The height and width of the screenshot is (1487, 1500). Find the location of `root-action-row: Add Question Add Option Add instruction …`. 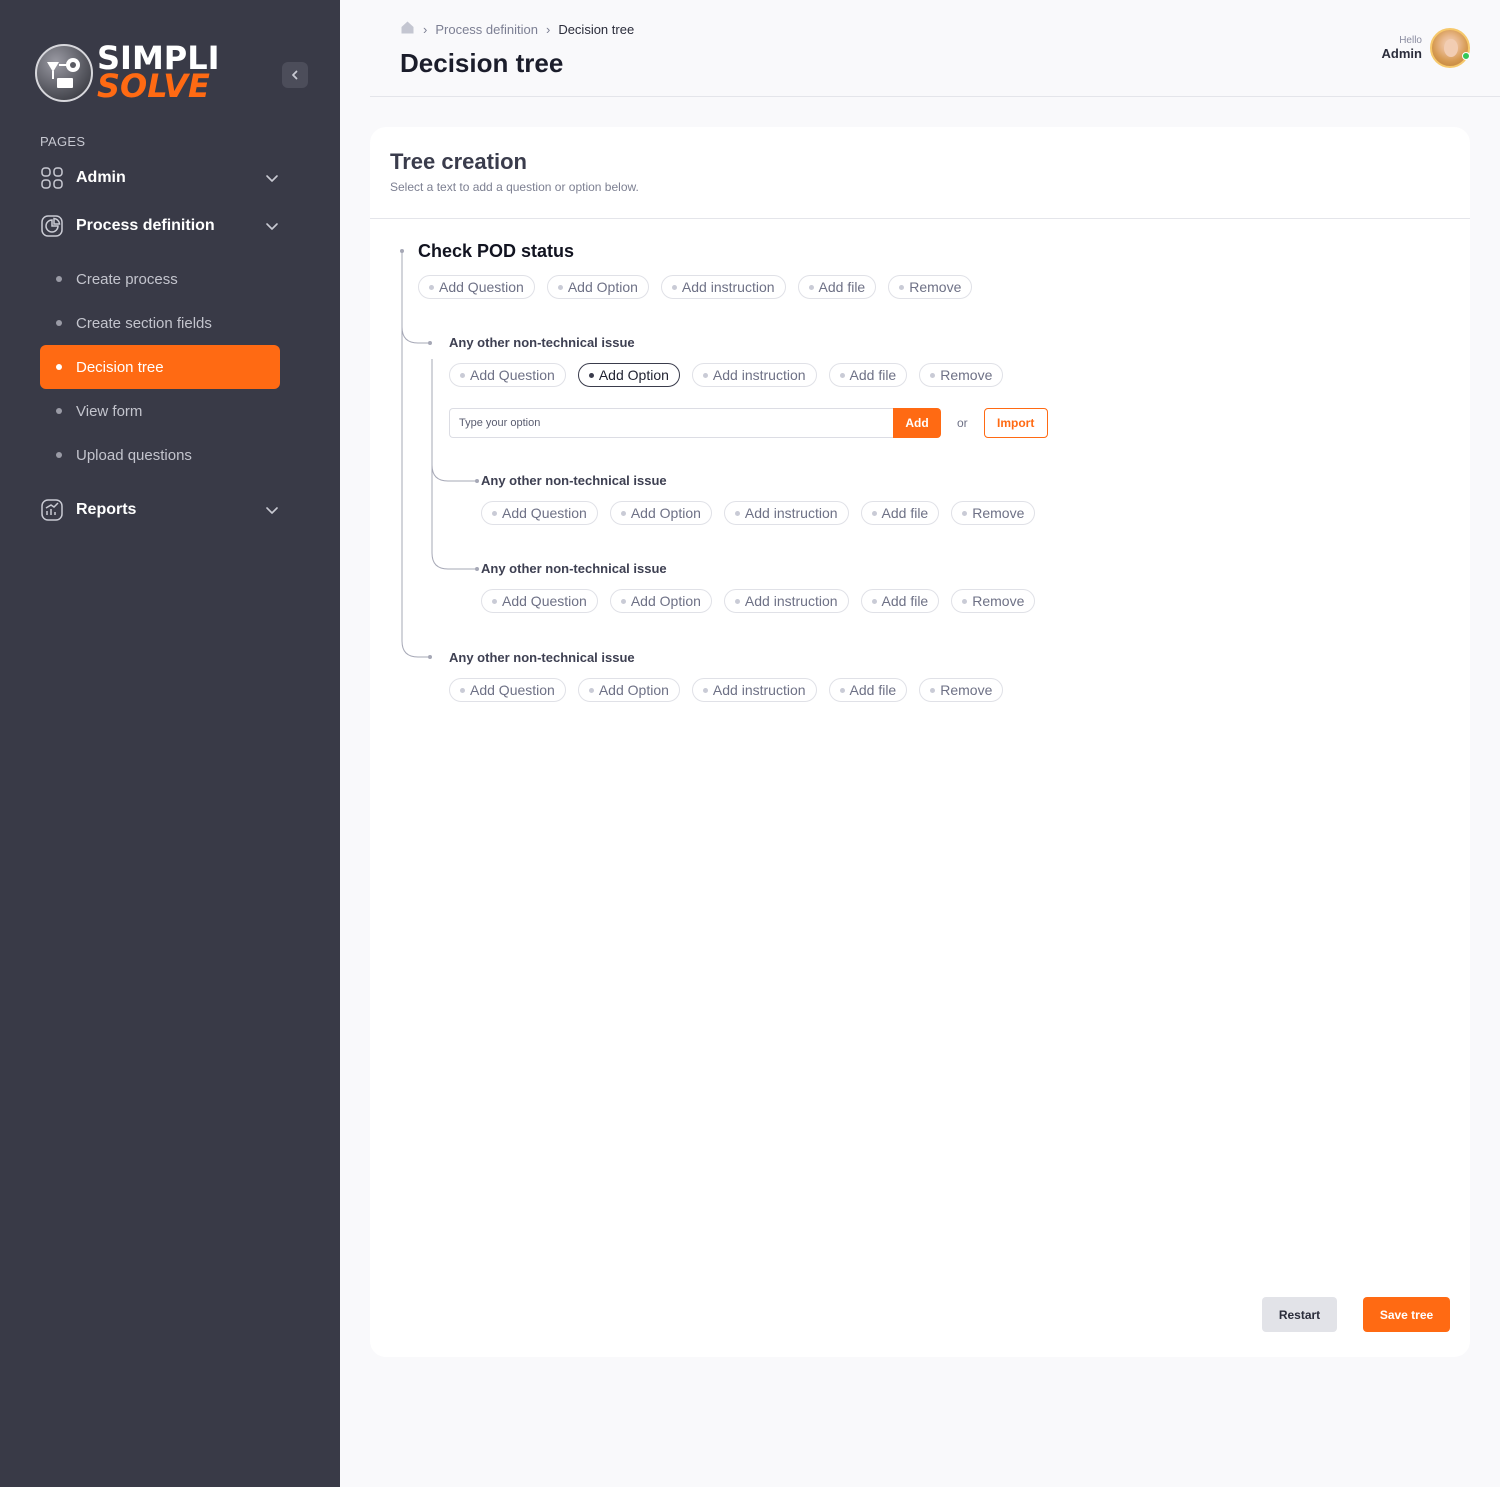

root-action-row: Add Question Add Option Add instruction … is located at coordinates (695, 287).